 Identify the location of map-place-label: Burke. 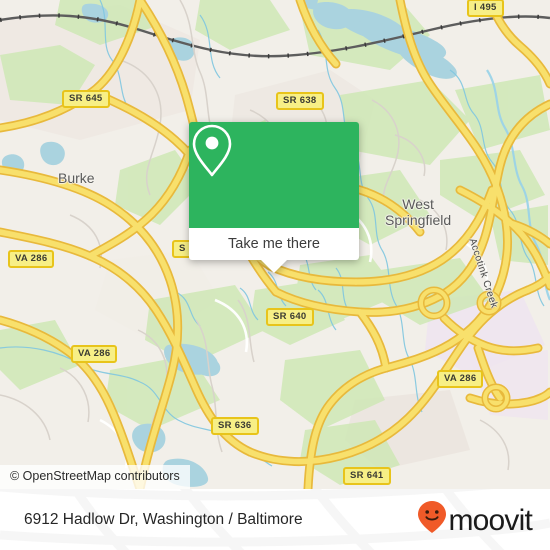
(76, 178).